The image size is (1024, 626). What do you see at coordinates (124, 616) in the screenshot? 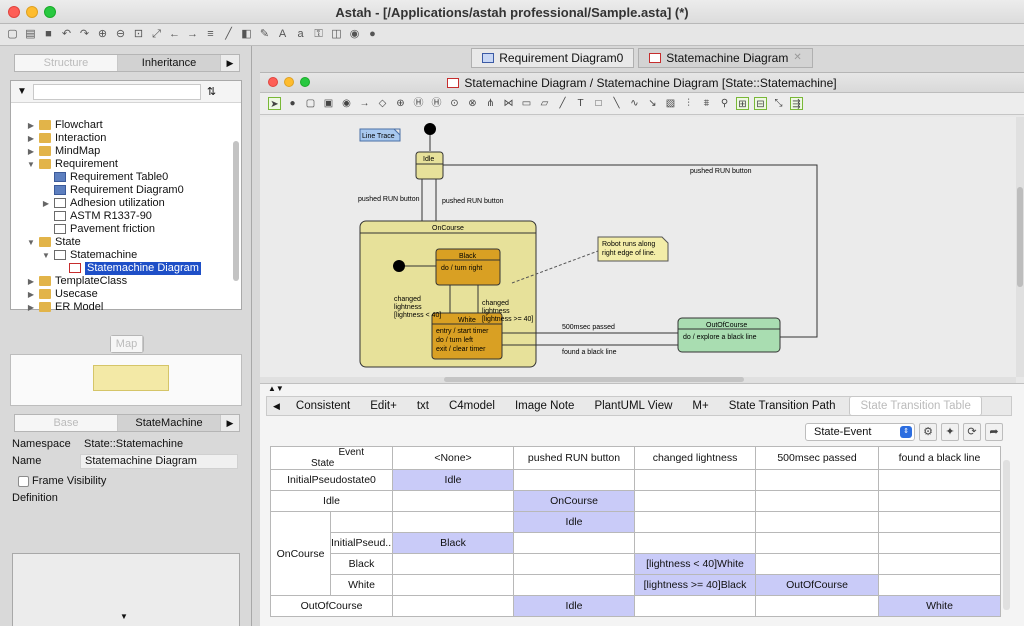
I see `collapse-arrow-icon: ▼` at bounding box center [124, 616].